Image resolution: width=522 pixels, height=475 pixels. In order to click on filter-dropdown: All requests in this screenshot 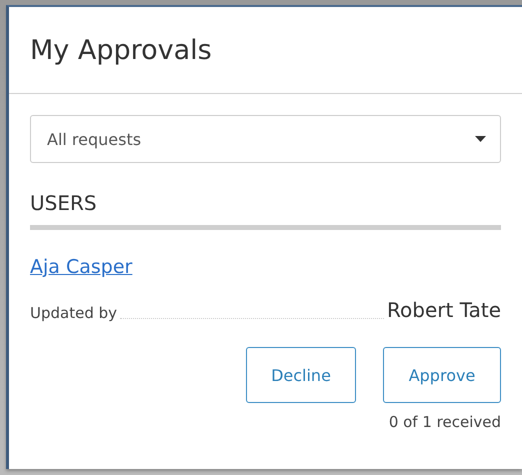, I will do `click(265, 139)`.